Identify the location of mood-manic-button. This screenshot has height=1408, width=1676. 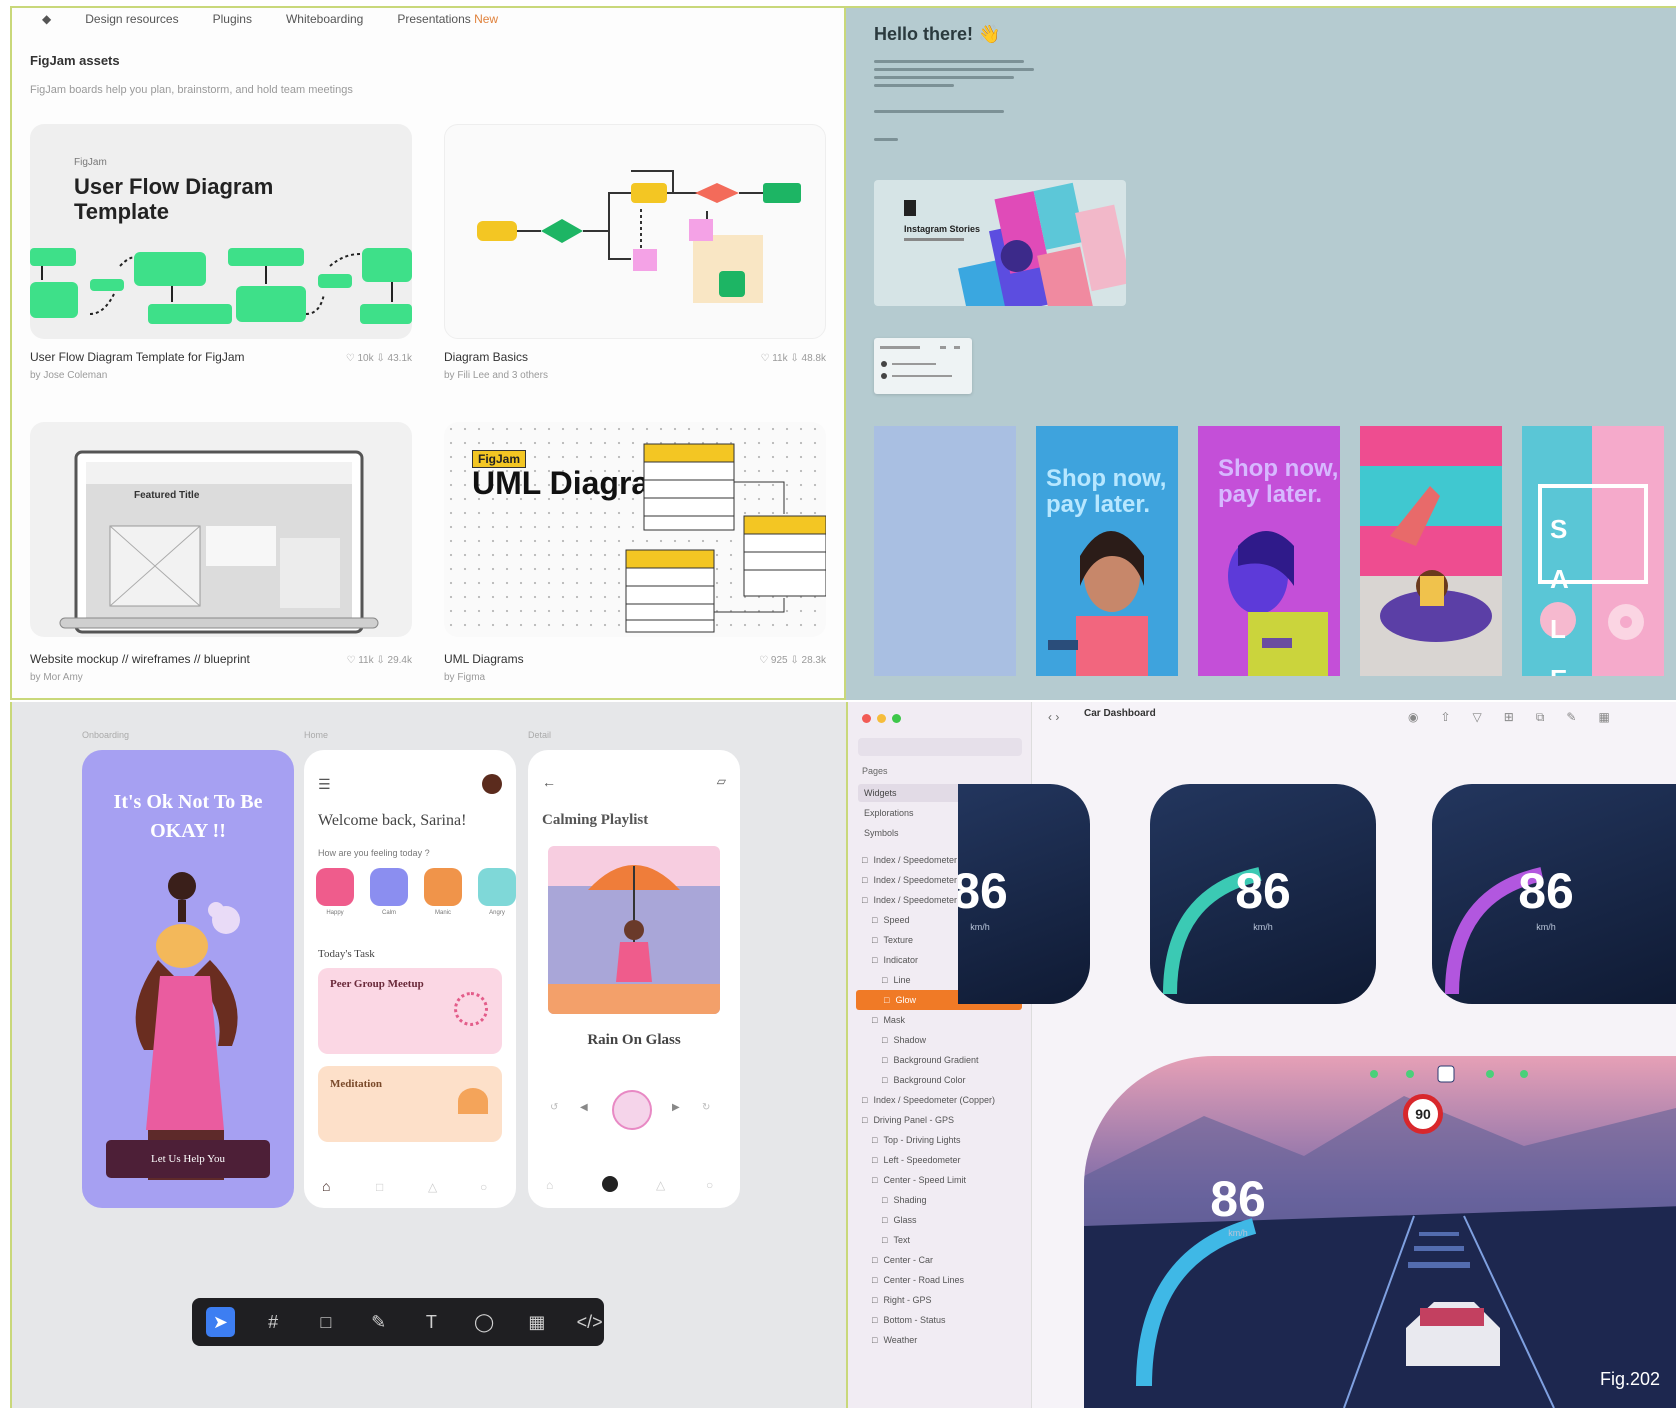
(443, 887).